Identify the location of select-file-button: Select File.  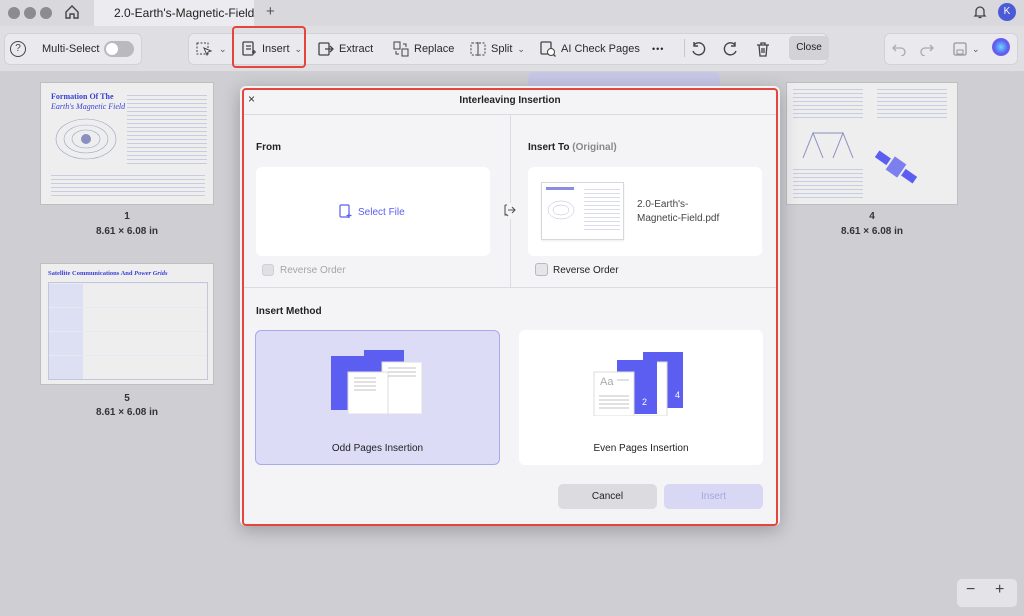
(372, 212).